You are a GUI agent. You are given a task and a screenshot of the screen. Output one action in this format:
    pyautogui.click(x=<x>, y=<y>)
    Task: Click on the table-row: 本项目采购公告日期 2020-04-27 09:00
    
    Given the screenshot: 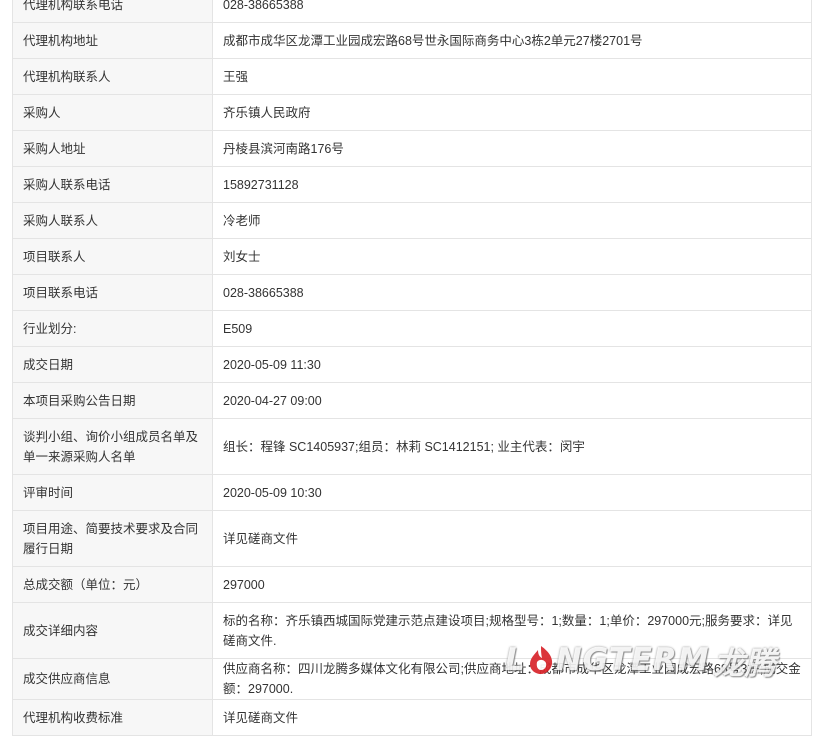 What is the action you would take?
    pyautogui.click(x=412, y=400)
    